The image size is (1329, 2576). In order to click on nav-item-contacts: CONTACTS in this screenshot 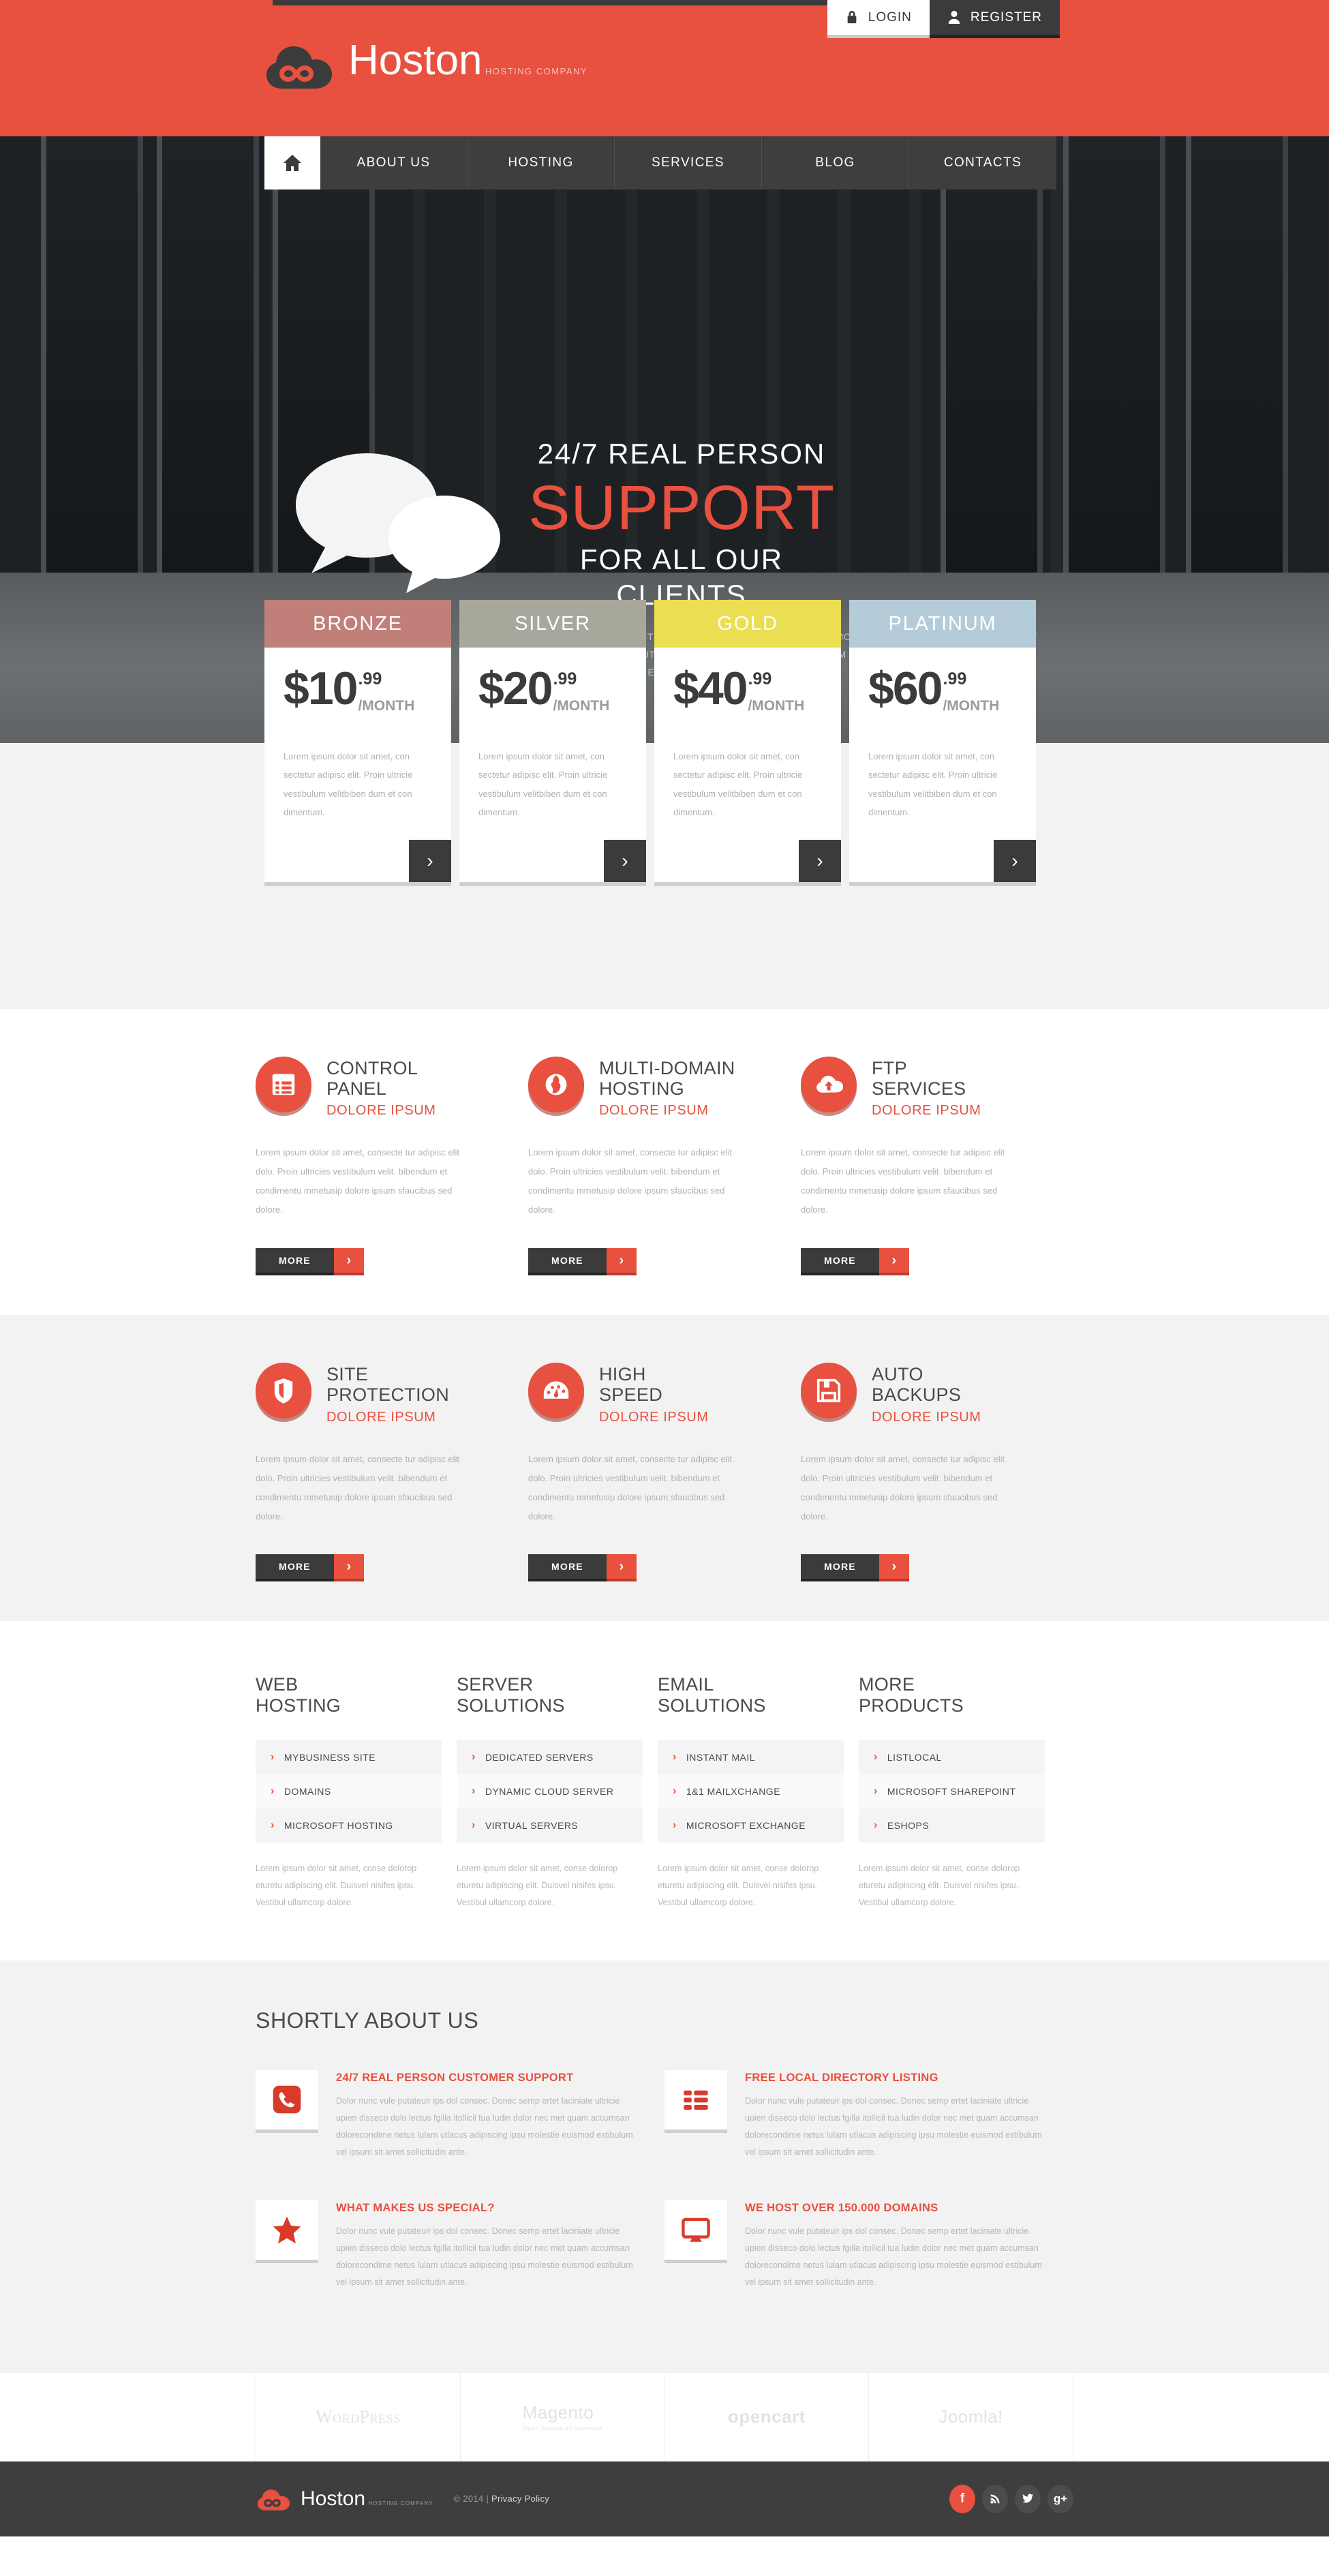, I will do `click(982, 163)`.